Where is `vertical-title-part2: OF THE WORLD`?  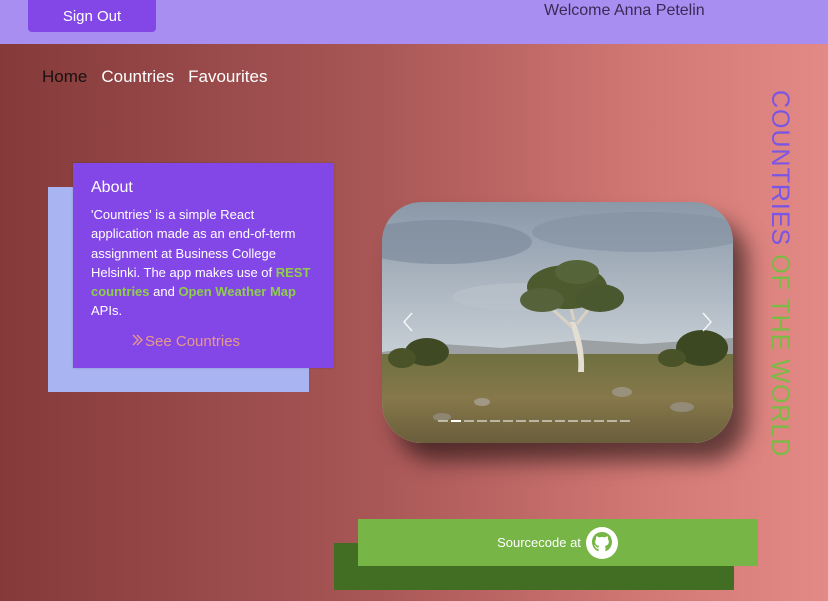
vertical-title-part2: OF THE WORLD is located at coordinates (780, 356).